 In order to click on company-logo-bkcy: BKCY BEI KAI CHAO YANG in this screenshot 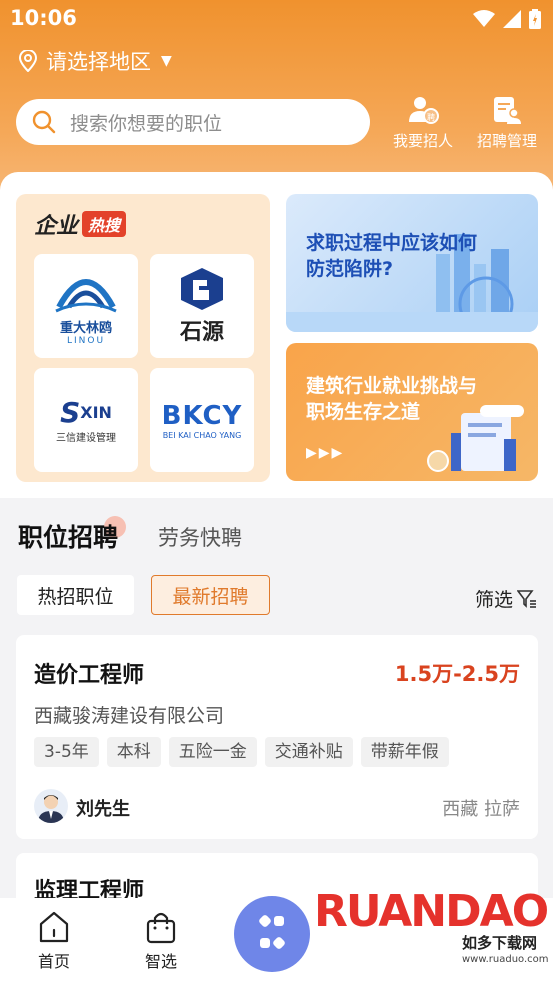, I will do `click(202, 420)`.